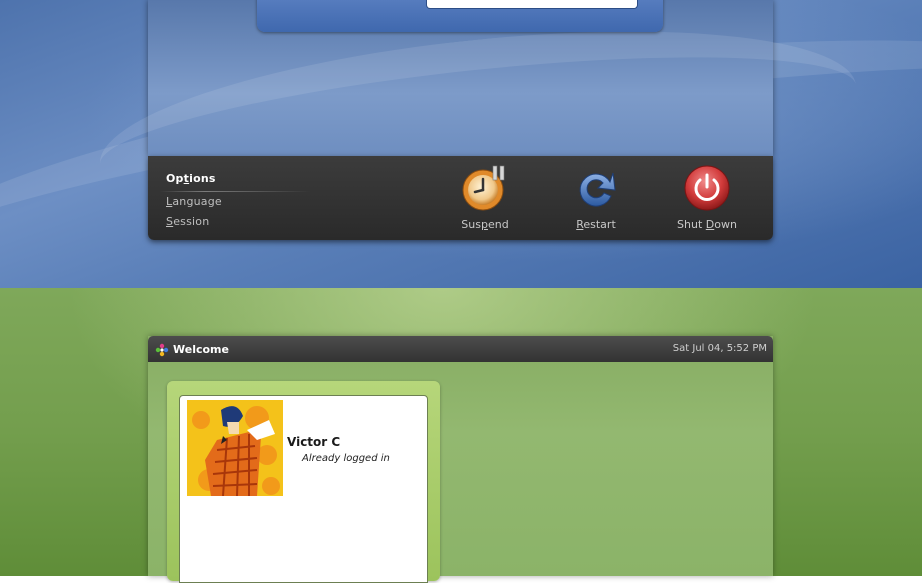 The image size is (922, 583). Describe the element at coordinates (235, 448) in the screenshot. I see `user-avatar` at that location.